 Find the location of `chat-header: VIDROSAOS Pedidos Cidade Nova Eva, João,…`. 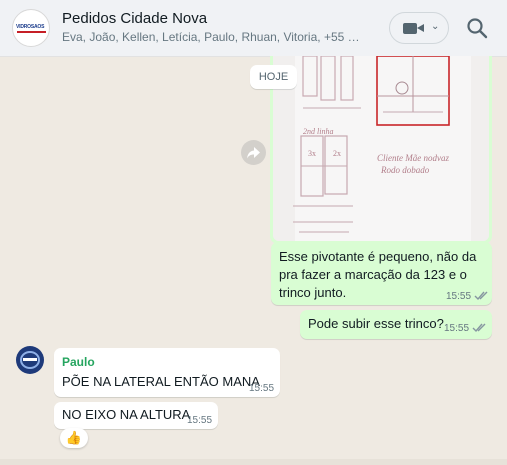

chat-header: VIDROSAOS Pedidos Cidade Nova Eva, João,… is located at coordinates (253, 28).